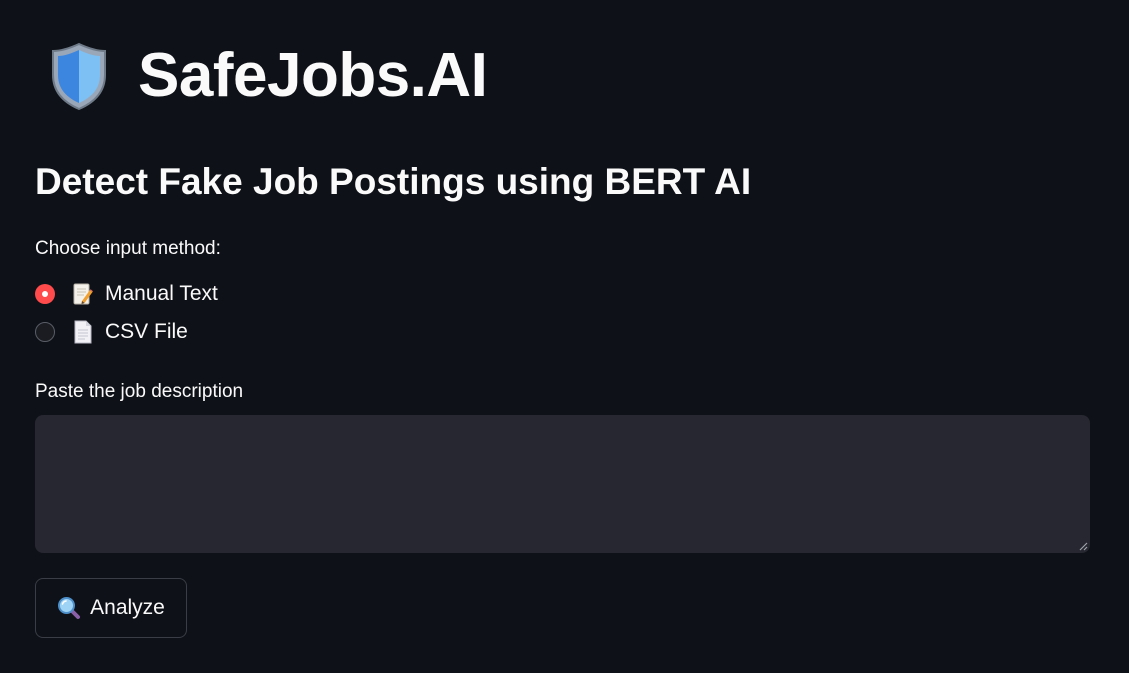  I want to click on app-title: SafeJobs.AI, so click(313, 75).